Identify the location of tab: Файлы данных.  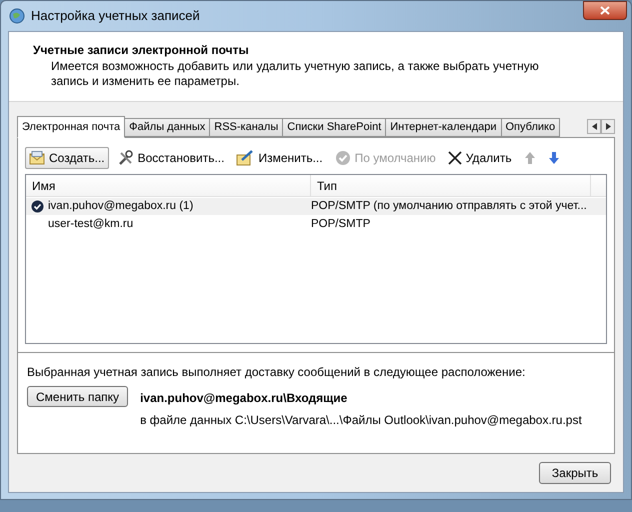
(167, 127).